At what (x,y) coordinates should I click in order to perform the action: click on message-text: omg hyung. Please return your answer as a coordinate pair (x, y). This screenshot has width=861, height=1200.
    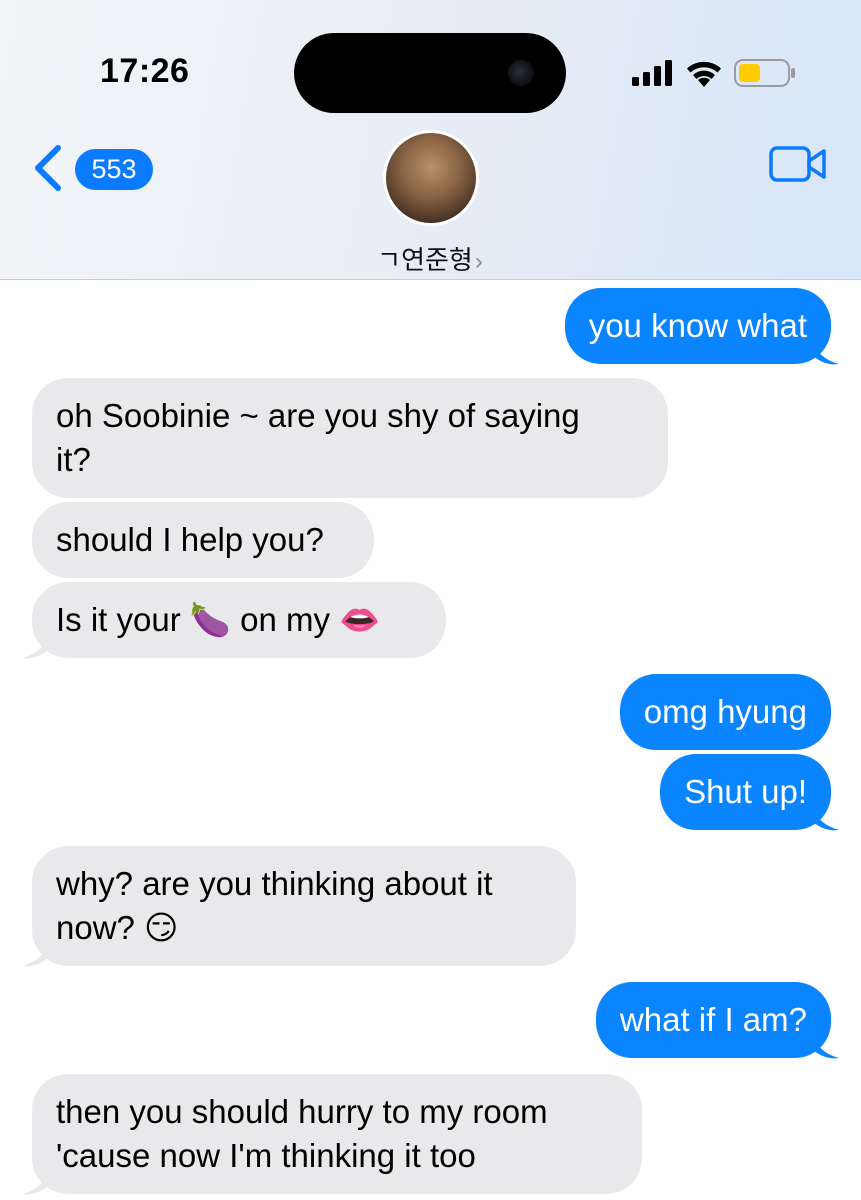
    Looking at the image, I should click on (725, 711).